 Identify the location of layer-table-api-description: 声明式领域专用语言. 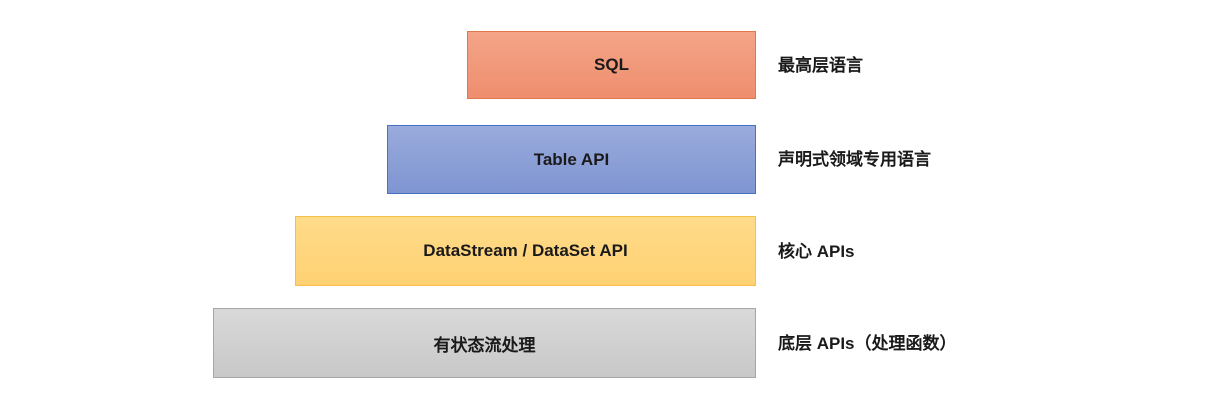
(854, 159).